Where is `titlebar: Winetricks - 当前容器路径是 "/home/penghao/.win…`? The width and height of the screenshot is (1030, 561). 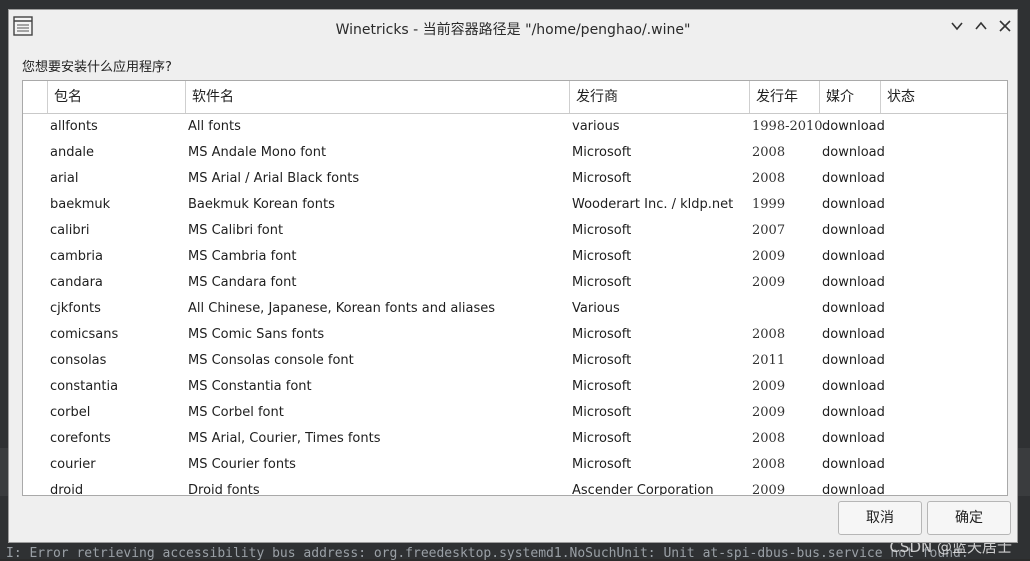 titlebar: Winetricks - 当前容器路径是 "/home/penghao/.win… is located at coordinates (513, 27).